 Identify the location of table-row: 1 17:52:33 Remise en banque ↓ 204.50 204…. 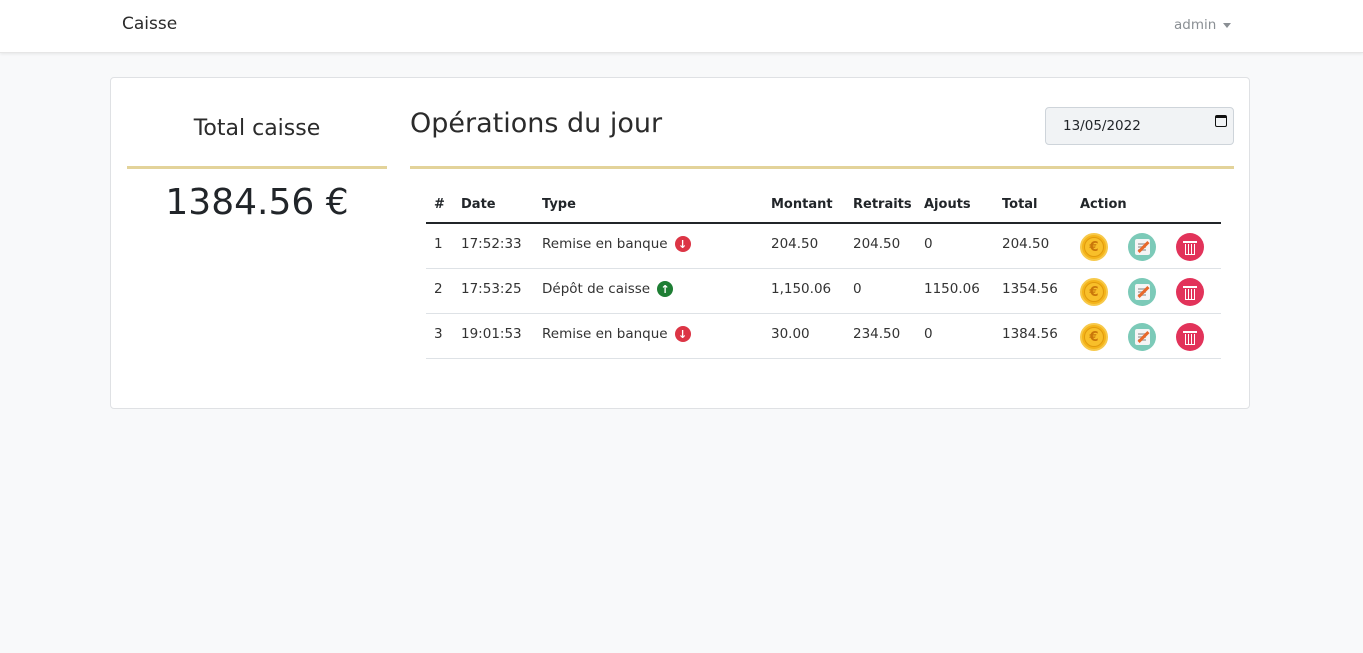
(823, 246).